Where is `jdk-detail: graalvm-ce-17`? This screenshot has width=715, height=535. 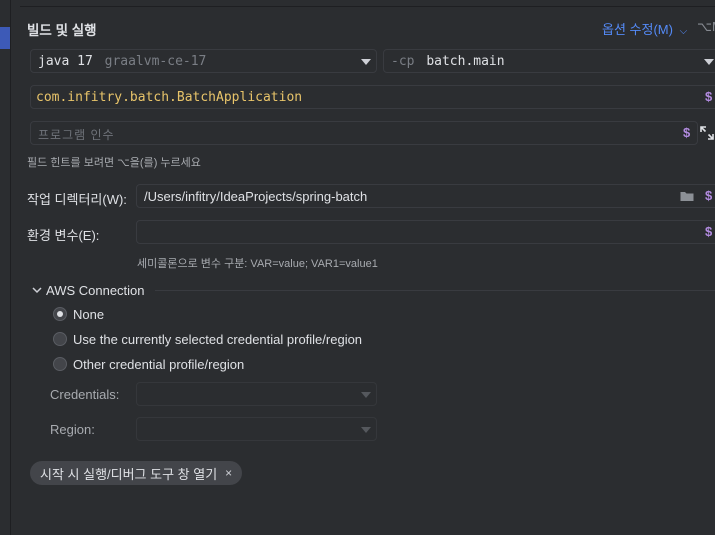 jdk-detail: graalvm-ce-17 is located at coordinates (155, 61).